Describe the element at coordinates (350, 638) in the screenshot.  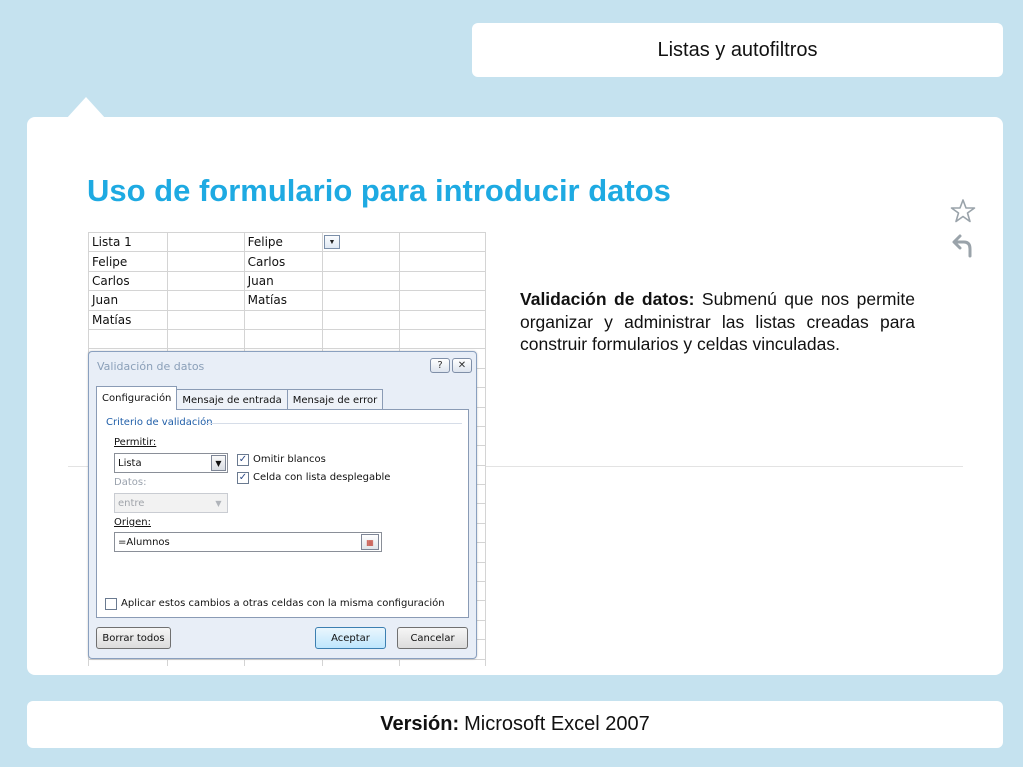
I see `ok-button: Aceptar` at that location.